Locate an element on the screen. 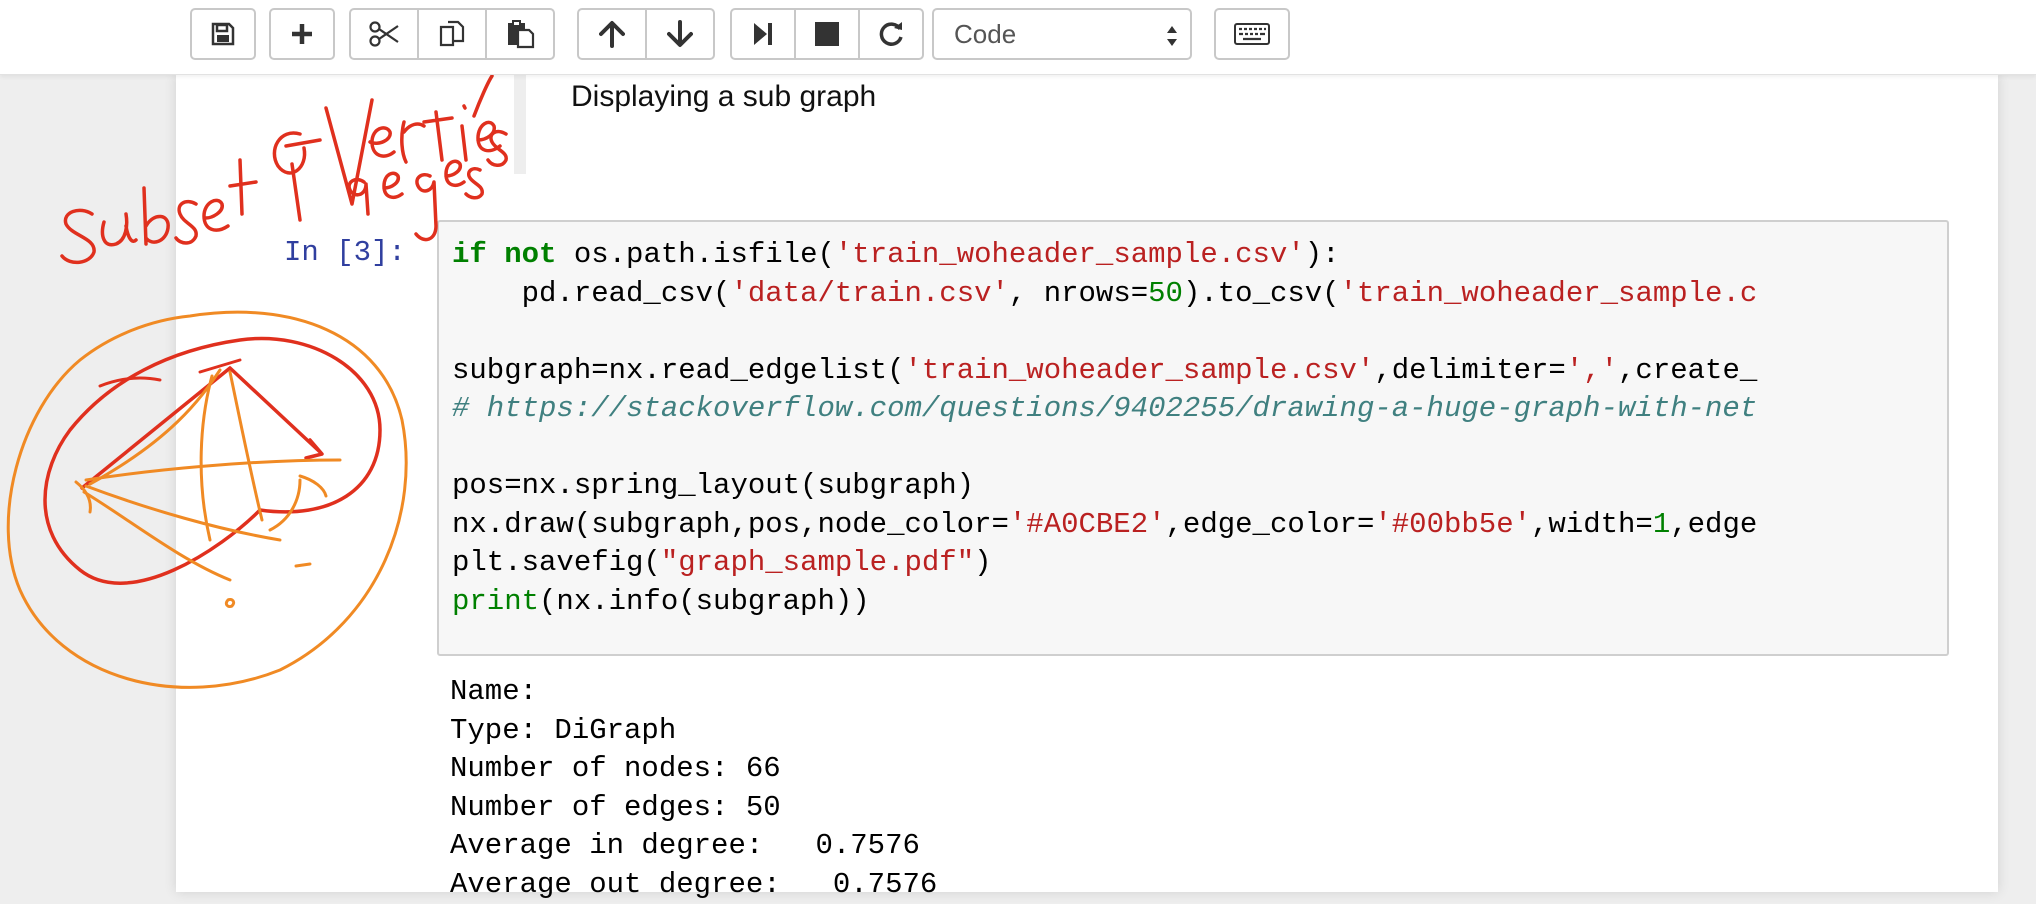 Image resolution: width=2036 pixels, height=904 pixels. arrow-down-icon is located at coordinates (680, 33).